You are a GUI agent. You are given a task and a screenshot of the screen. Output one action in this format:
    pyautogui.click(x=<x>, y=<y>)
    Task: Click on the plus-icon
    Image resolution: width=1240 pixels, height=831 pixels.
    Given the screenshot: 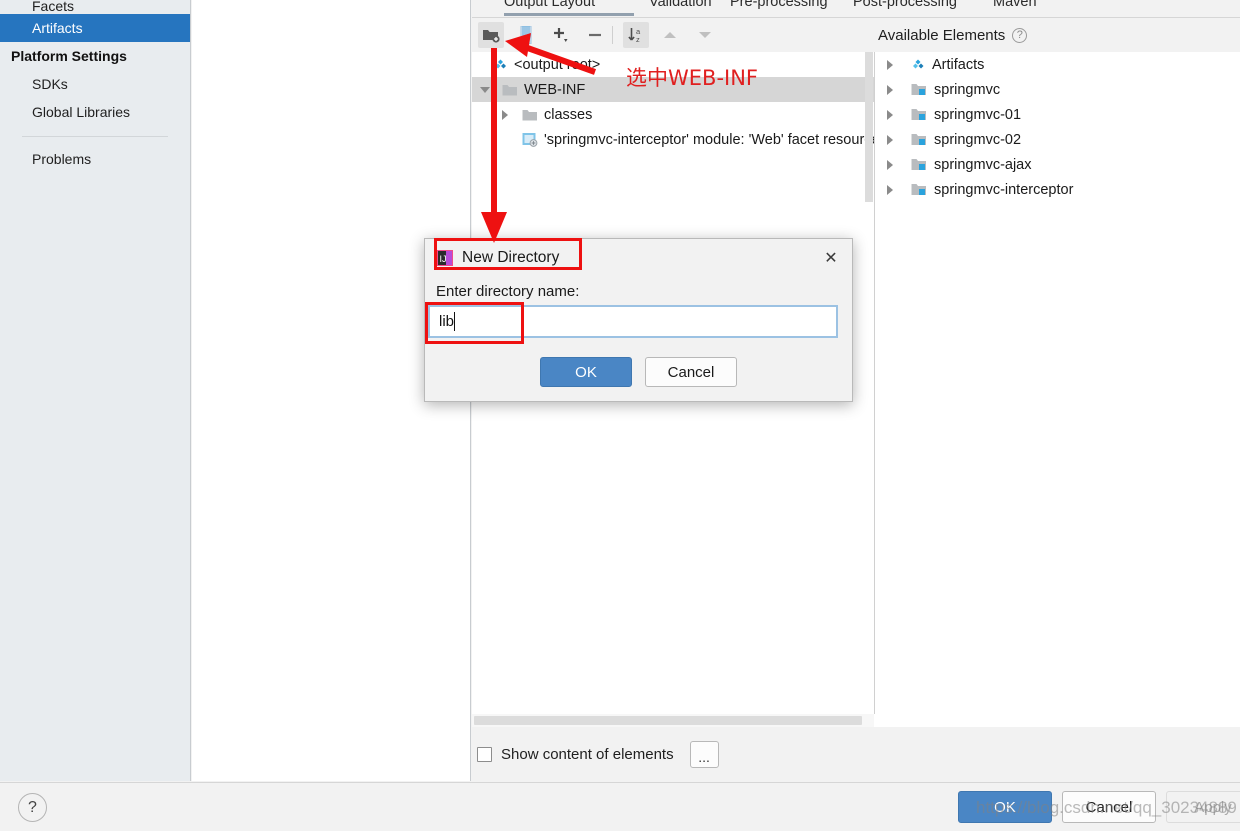 What is the action you would take?
    pyautogui.click(x=561, y=35)
    